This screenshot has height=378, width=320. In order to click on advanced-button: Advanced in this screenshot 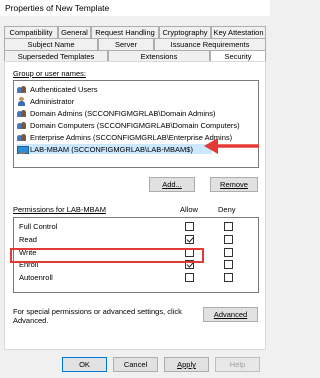, I will do `click(230, 314)`.